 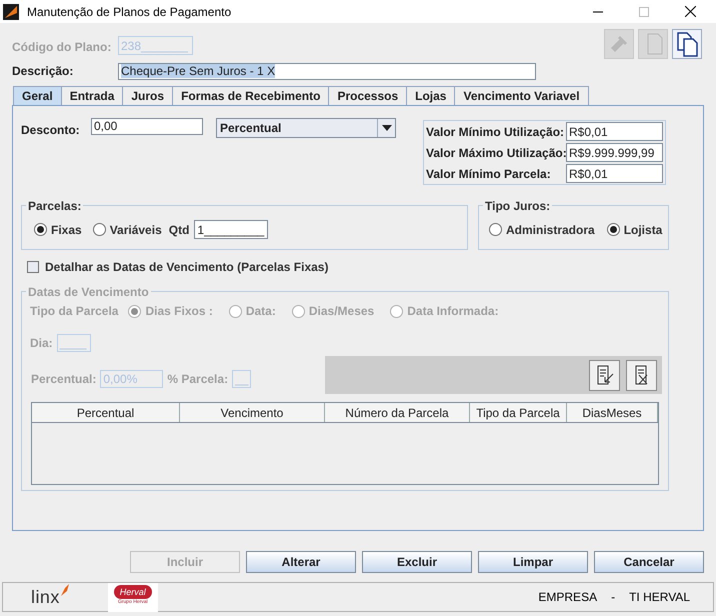 I want to click on radio-label: Variáveis, so click(x=136, y=230).